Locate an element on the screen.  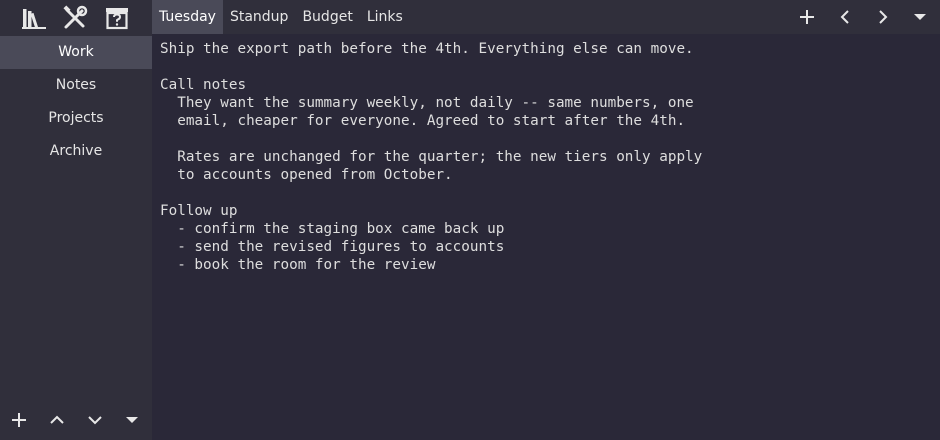
sidebar-list: Work Notes Projects Archive is located at coordinates (76, 102).